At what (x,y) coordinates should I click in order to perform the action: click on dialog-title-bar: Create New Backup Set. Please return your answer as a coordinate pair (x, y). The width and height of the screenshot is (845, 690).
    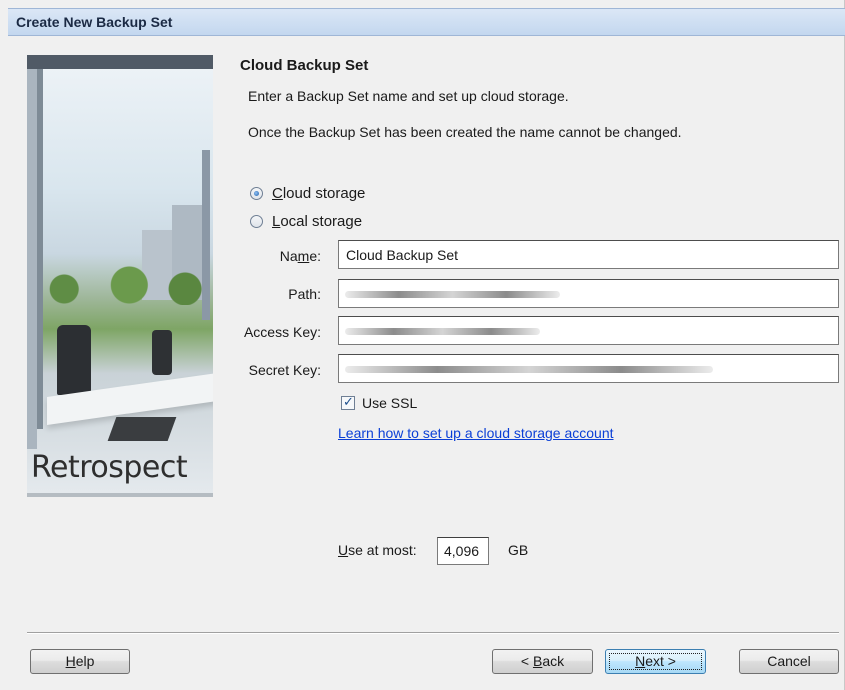
    Looking at the image, I should click on (426, 22).